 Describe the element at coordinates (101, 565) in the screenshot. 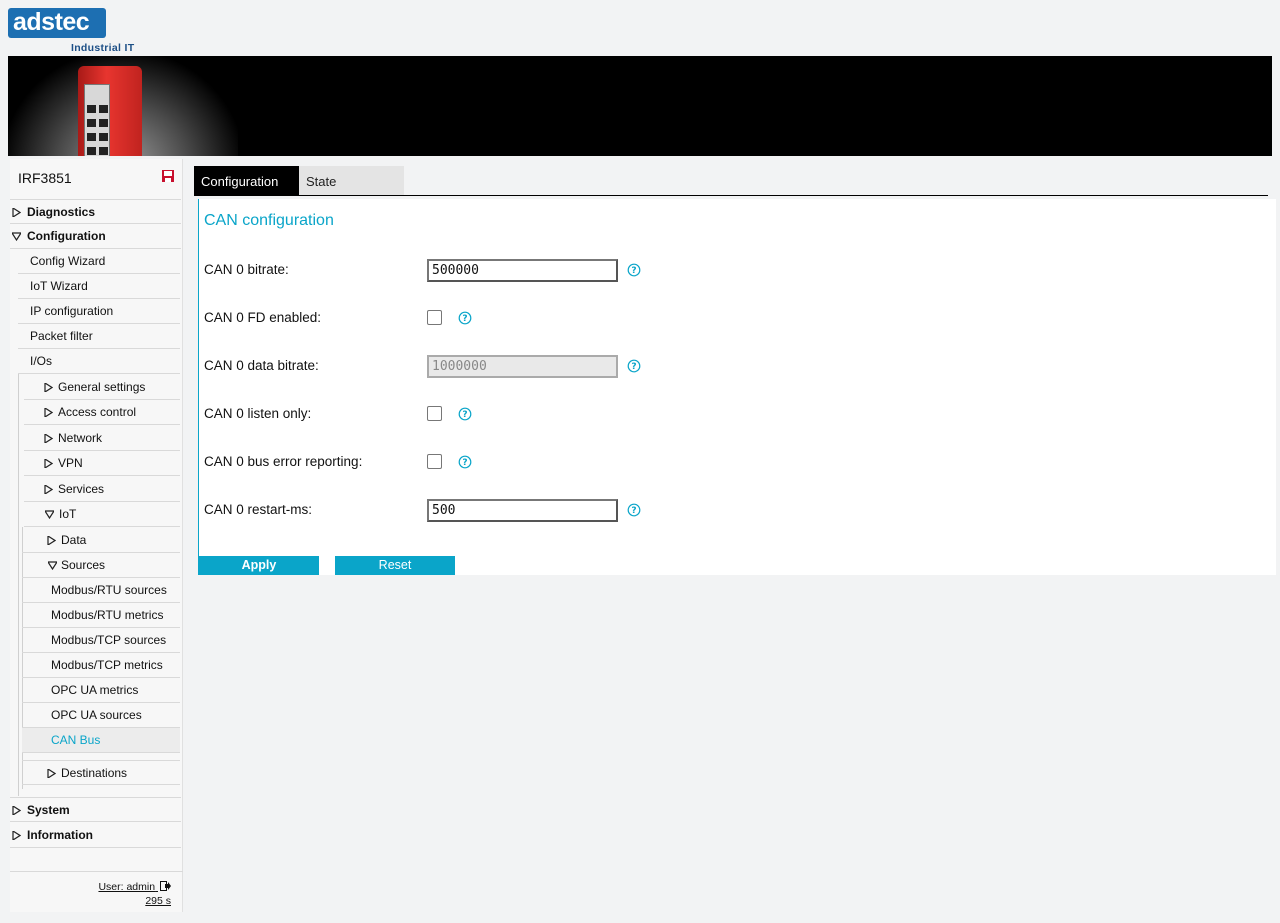

I see `sidebar-item-sources: Sources` at that location.